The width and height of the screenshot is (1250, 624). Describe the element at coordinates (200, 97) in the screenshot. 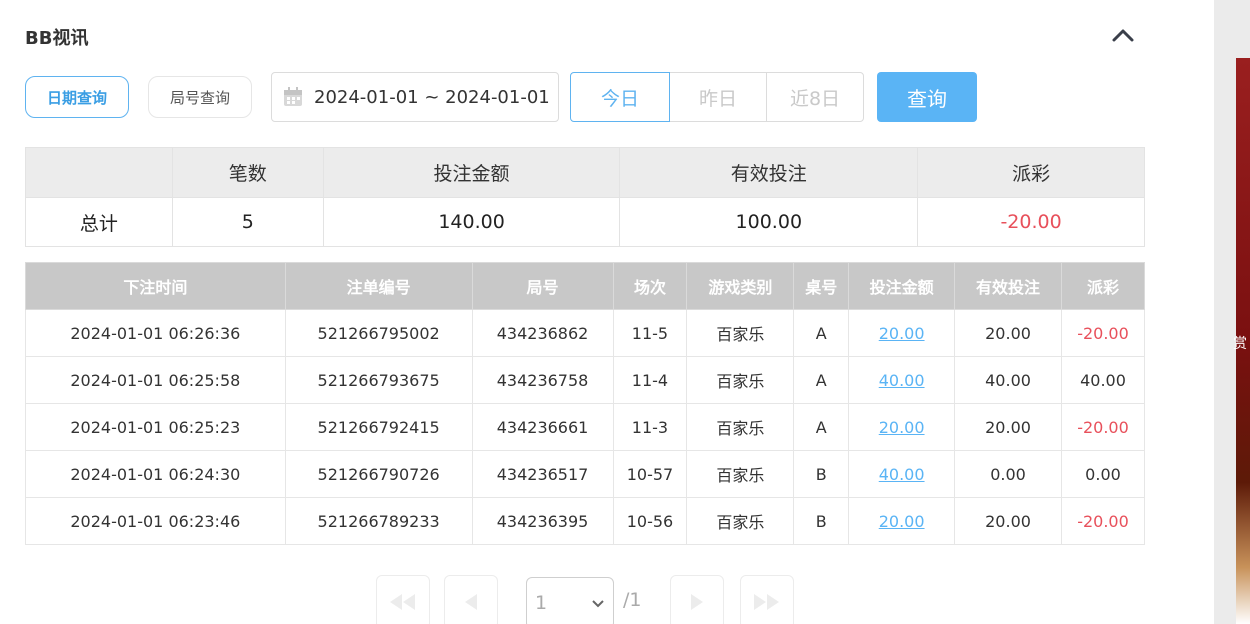

I see `tab-round-query: 局号查询` at that location.